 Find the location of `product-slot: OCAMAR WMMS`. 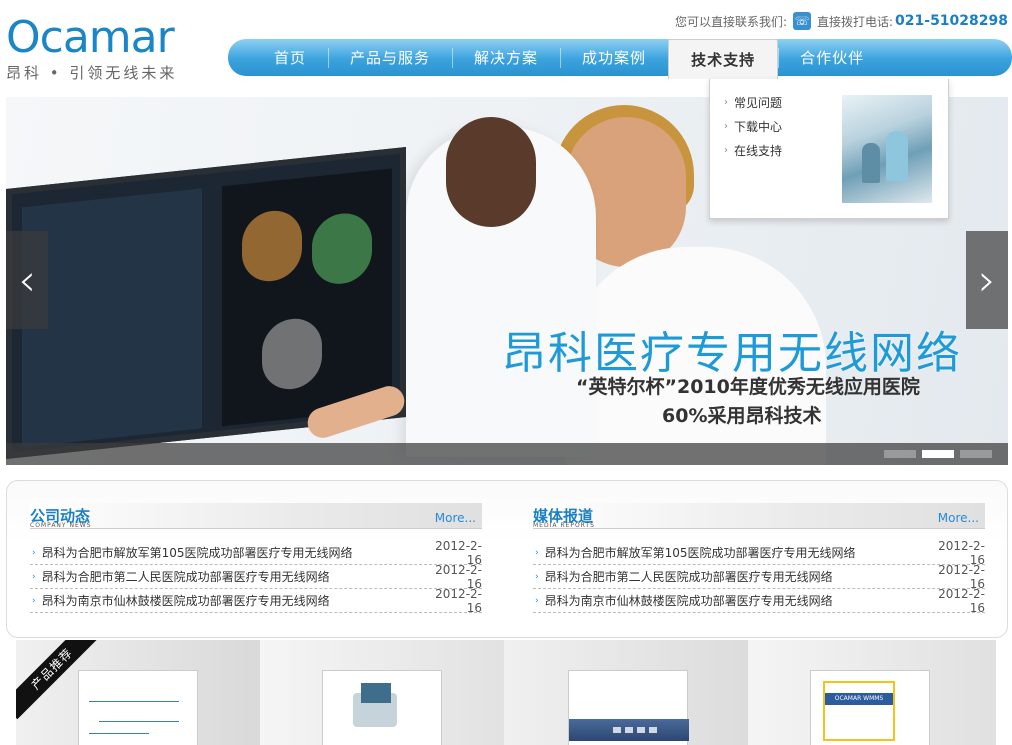

product-slot: OCAMAR WMMS is located at coordinates (872, 692).